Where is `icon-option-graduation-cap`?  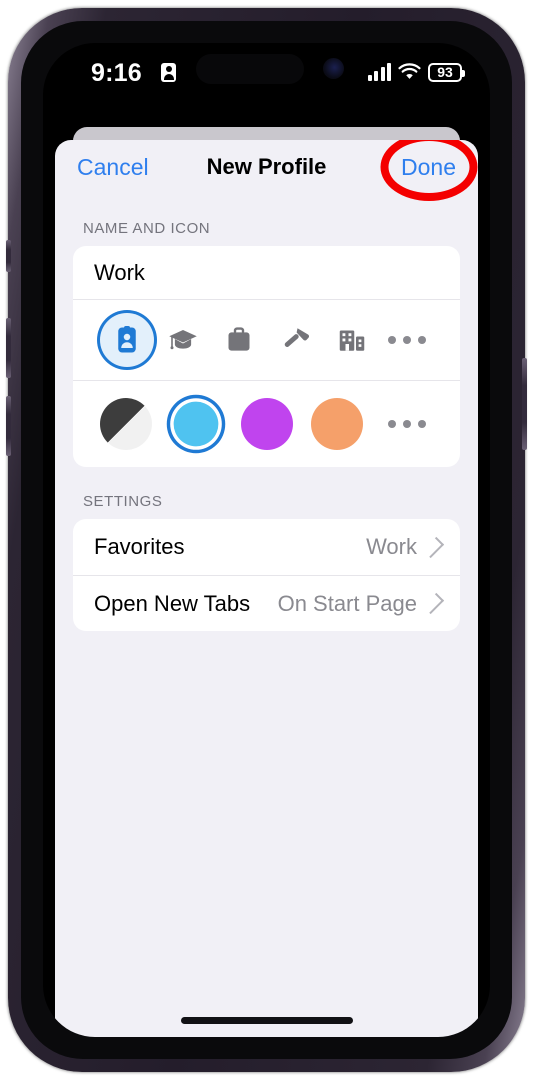
icon-option-graduation-cap is located at coordinates (183, 340).